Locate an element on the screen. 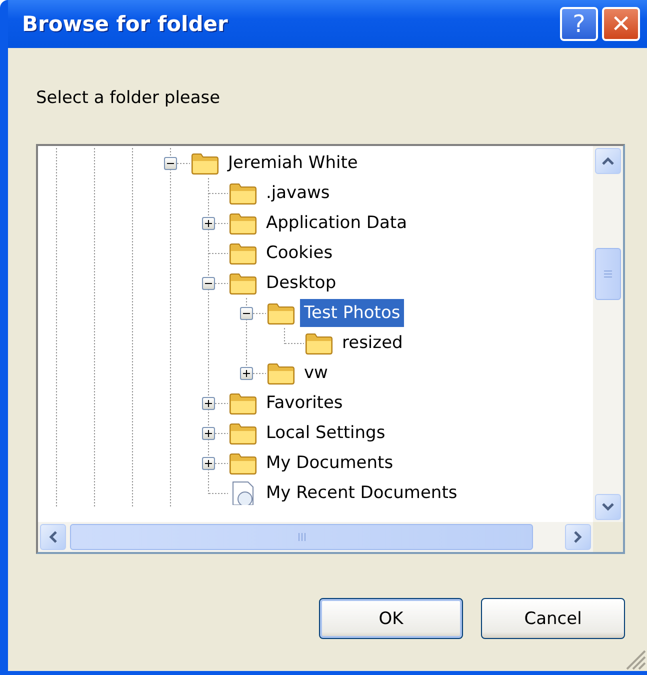  tree-item: vw is located at coordinates (316, 373).